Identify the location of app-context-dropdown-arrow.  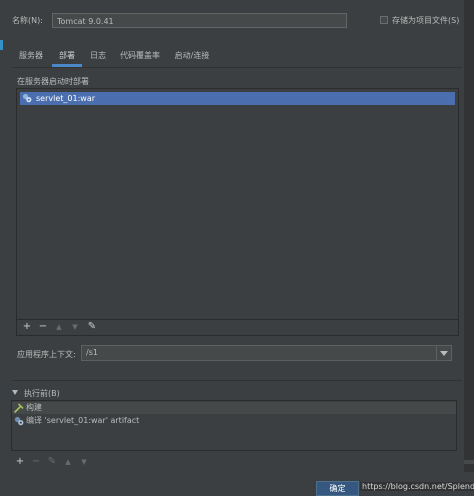
(444, 353).